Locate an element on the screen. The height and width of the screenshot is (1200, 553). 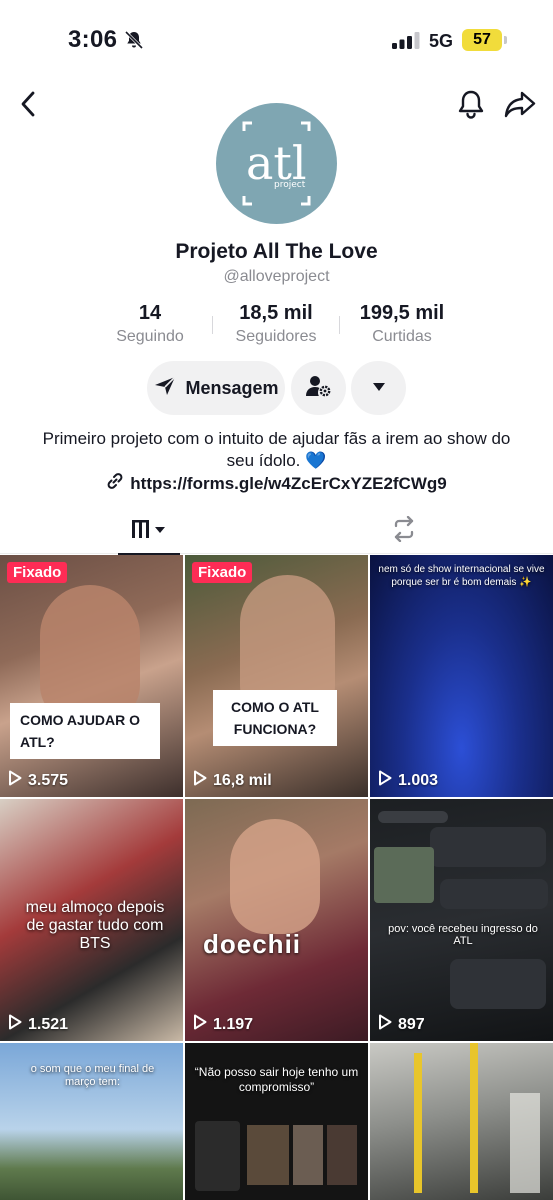
view-count-text: 1.197 is located at coordinates (233, 1024).